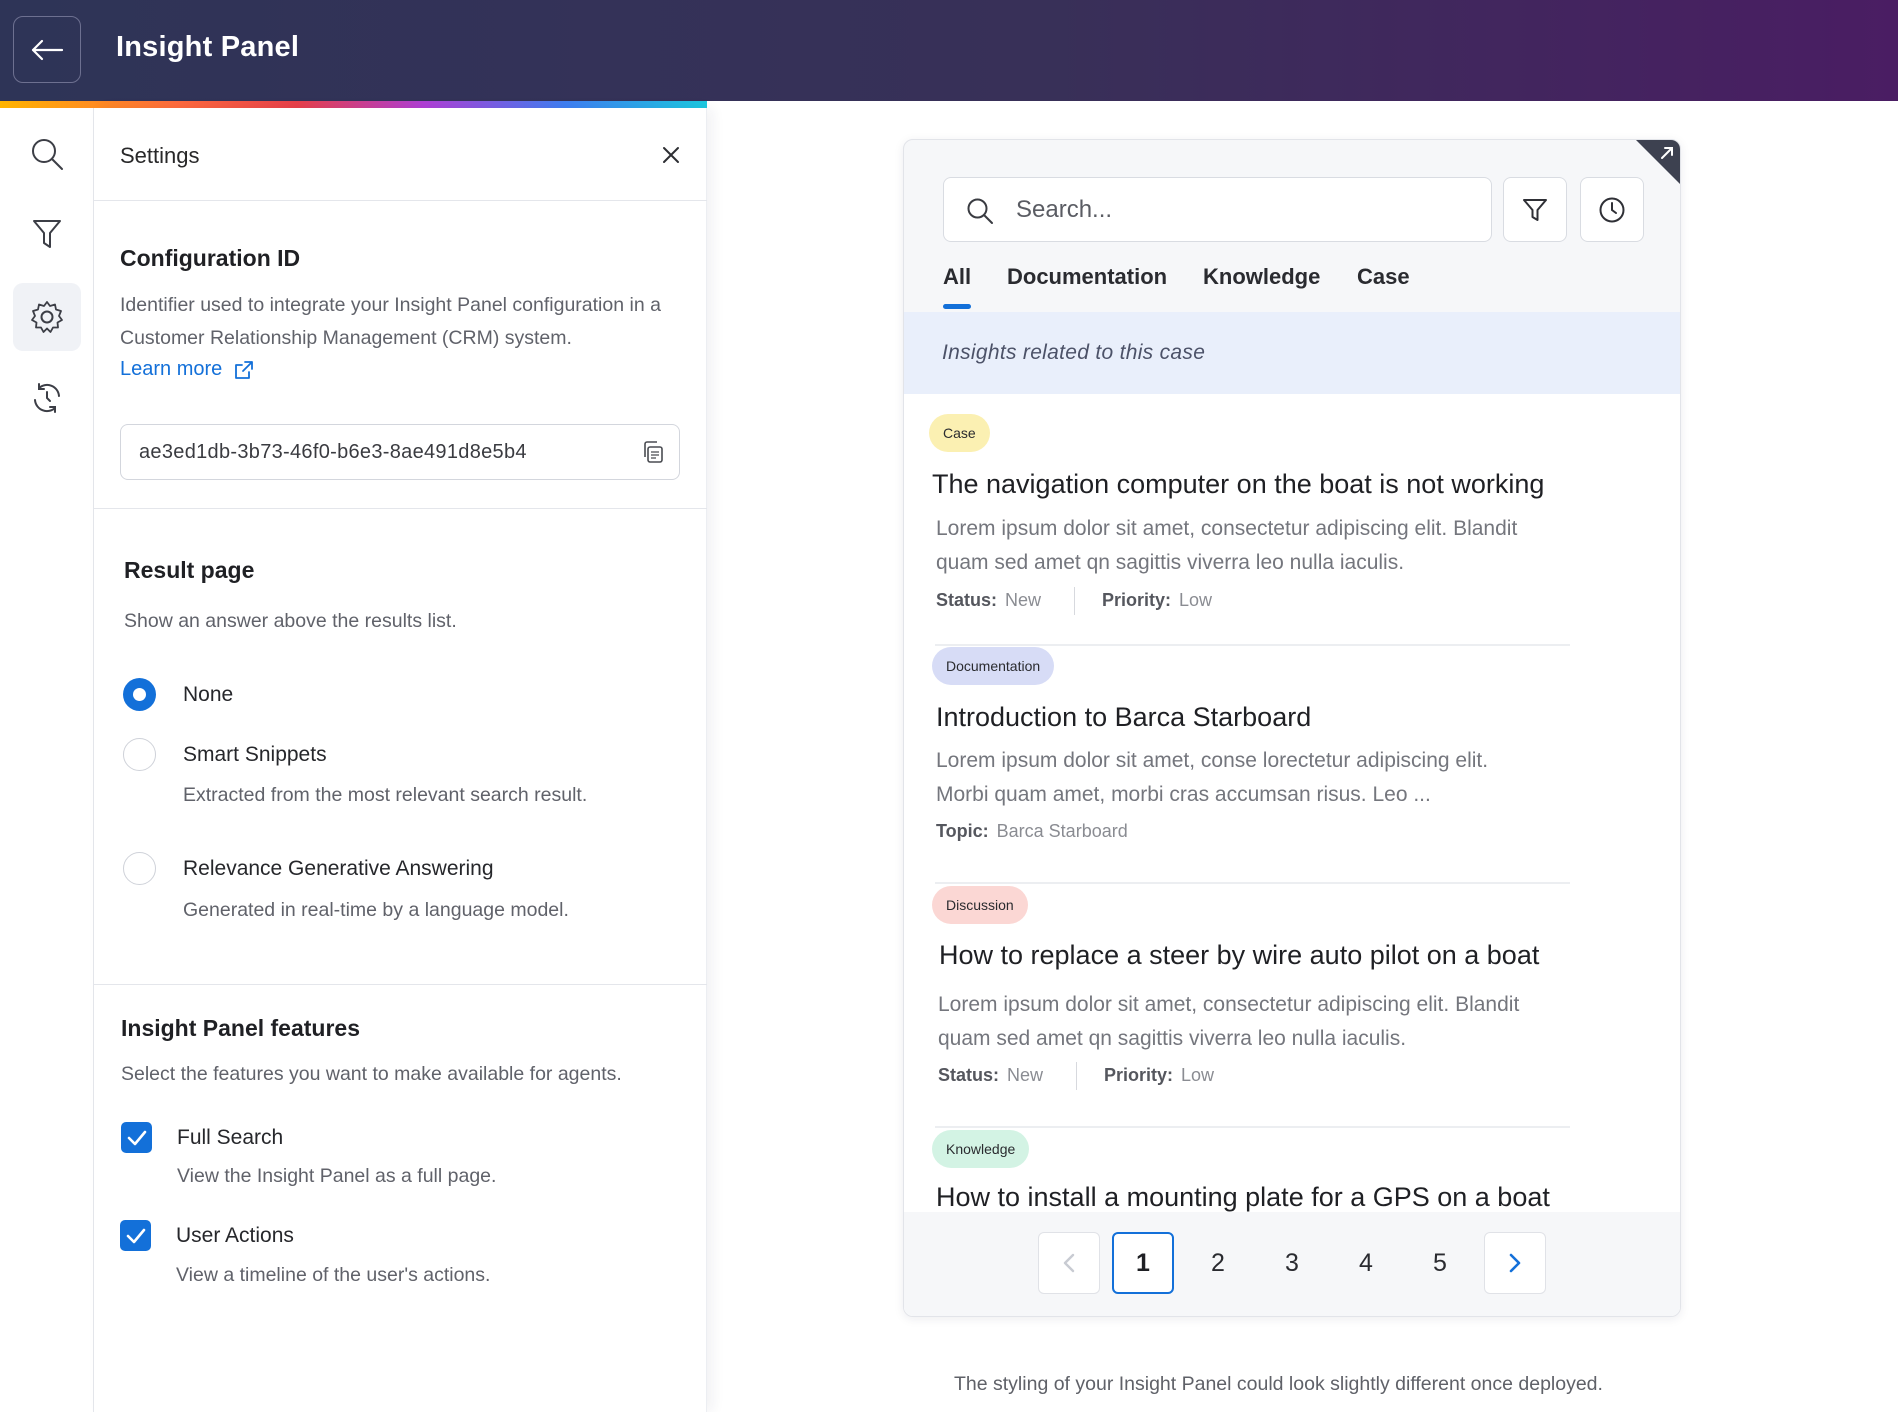 The width and height of the screenshot is (1898, 1412). I want to click on expand-corner-icon, so click(1658, 162).